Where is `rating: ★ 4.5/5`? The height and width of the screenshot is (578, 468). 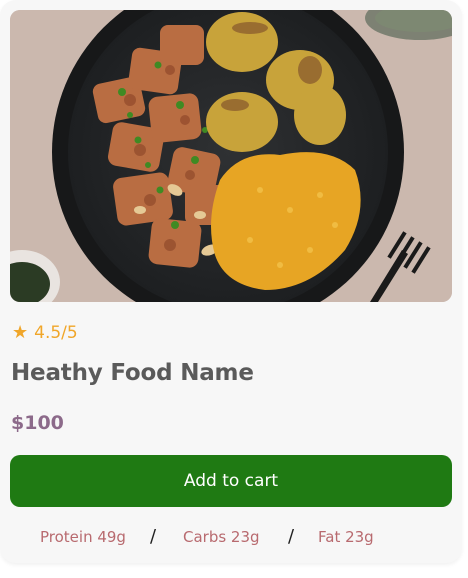
rating: ★ 4.5/5 is located at coordinates (45, 333).